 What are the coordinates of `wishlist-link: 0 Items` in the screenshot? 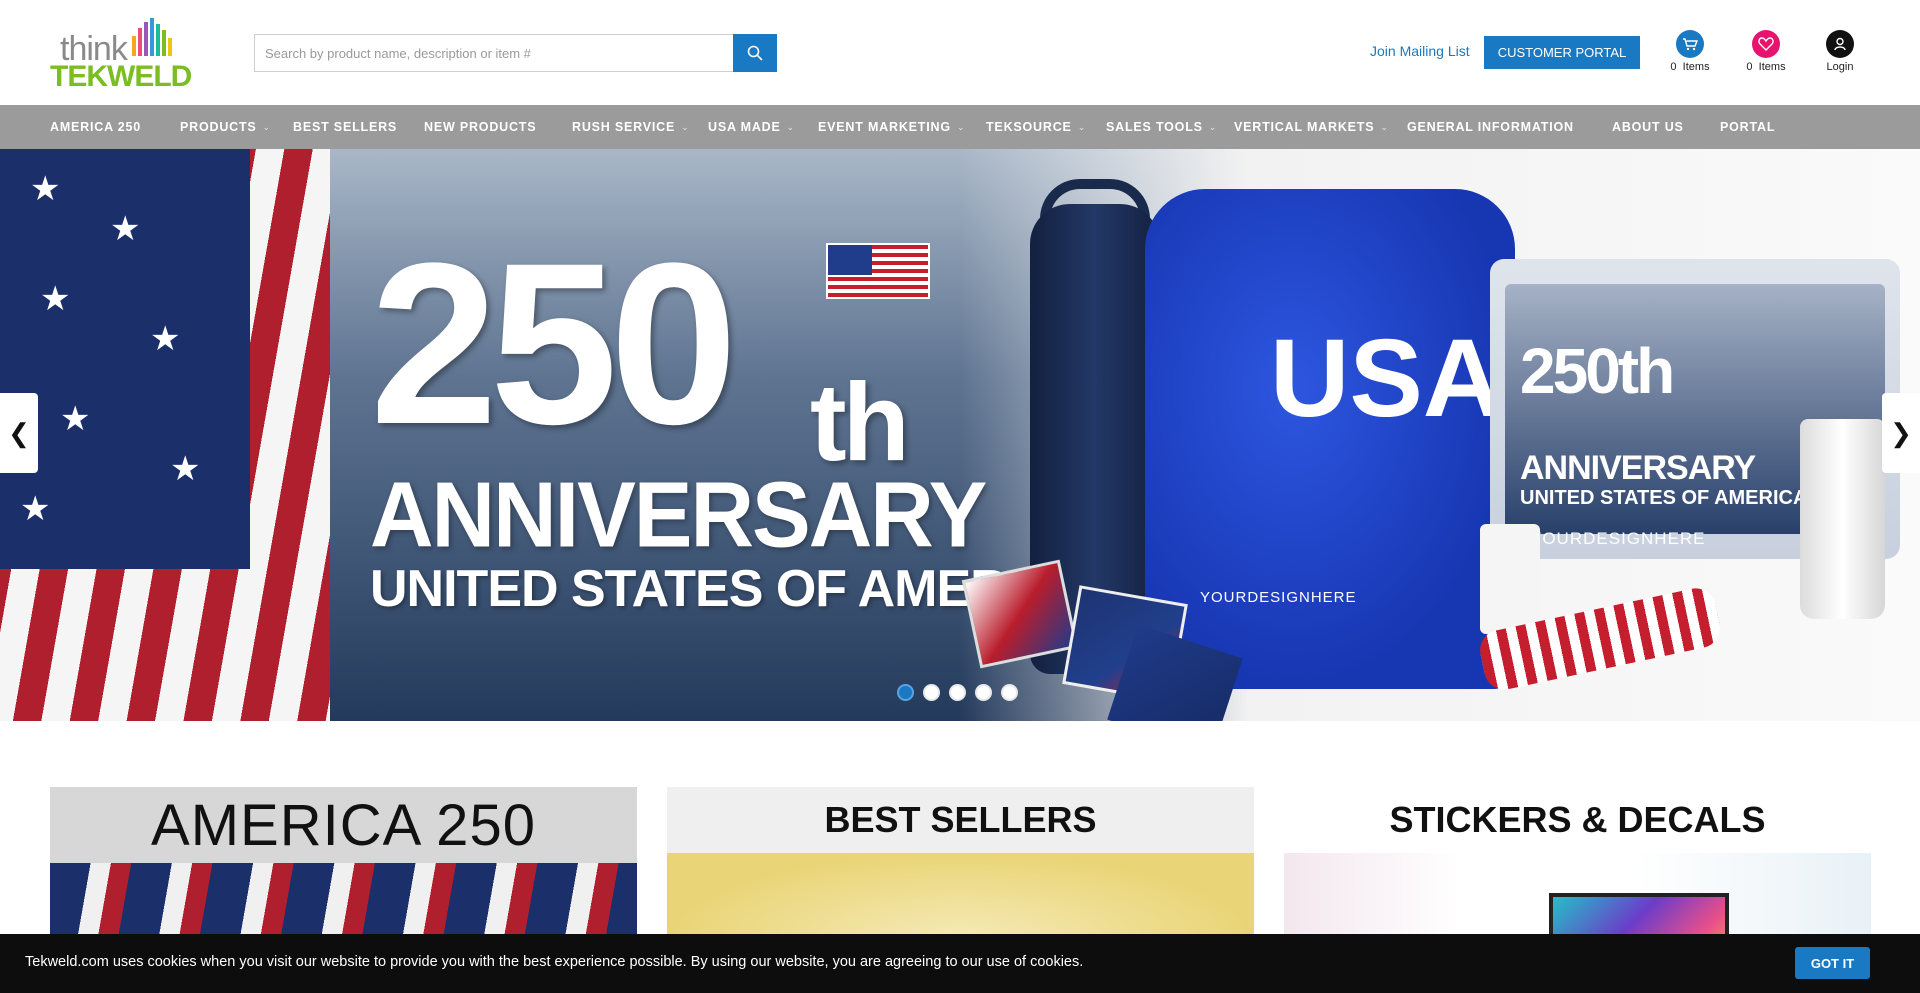 It's located at (1766, 55).